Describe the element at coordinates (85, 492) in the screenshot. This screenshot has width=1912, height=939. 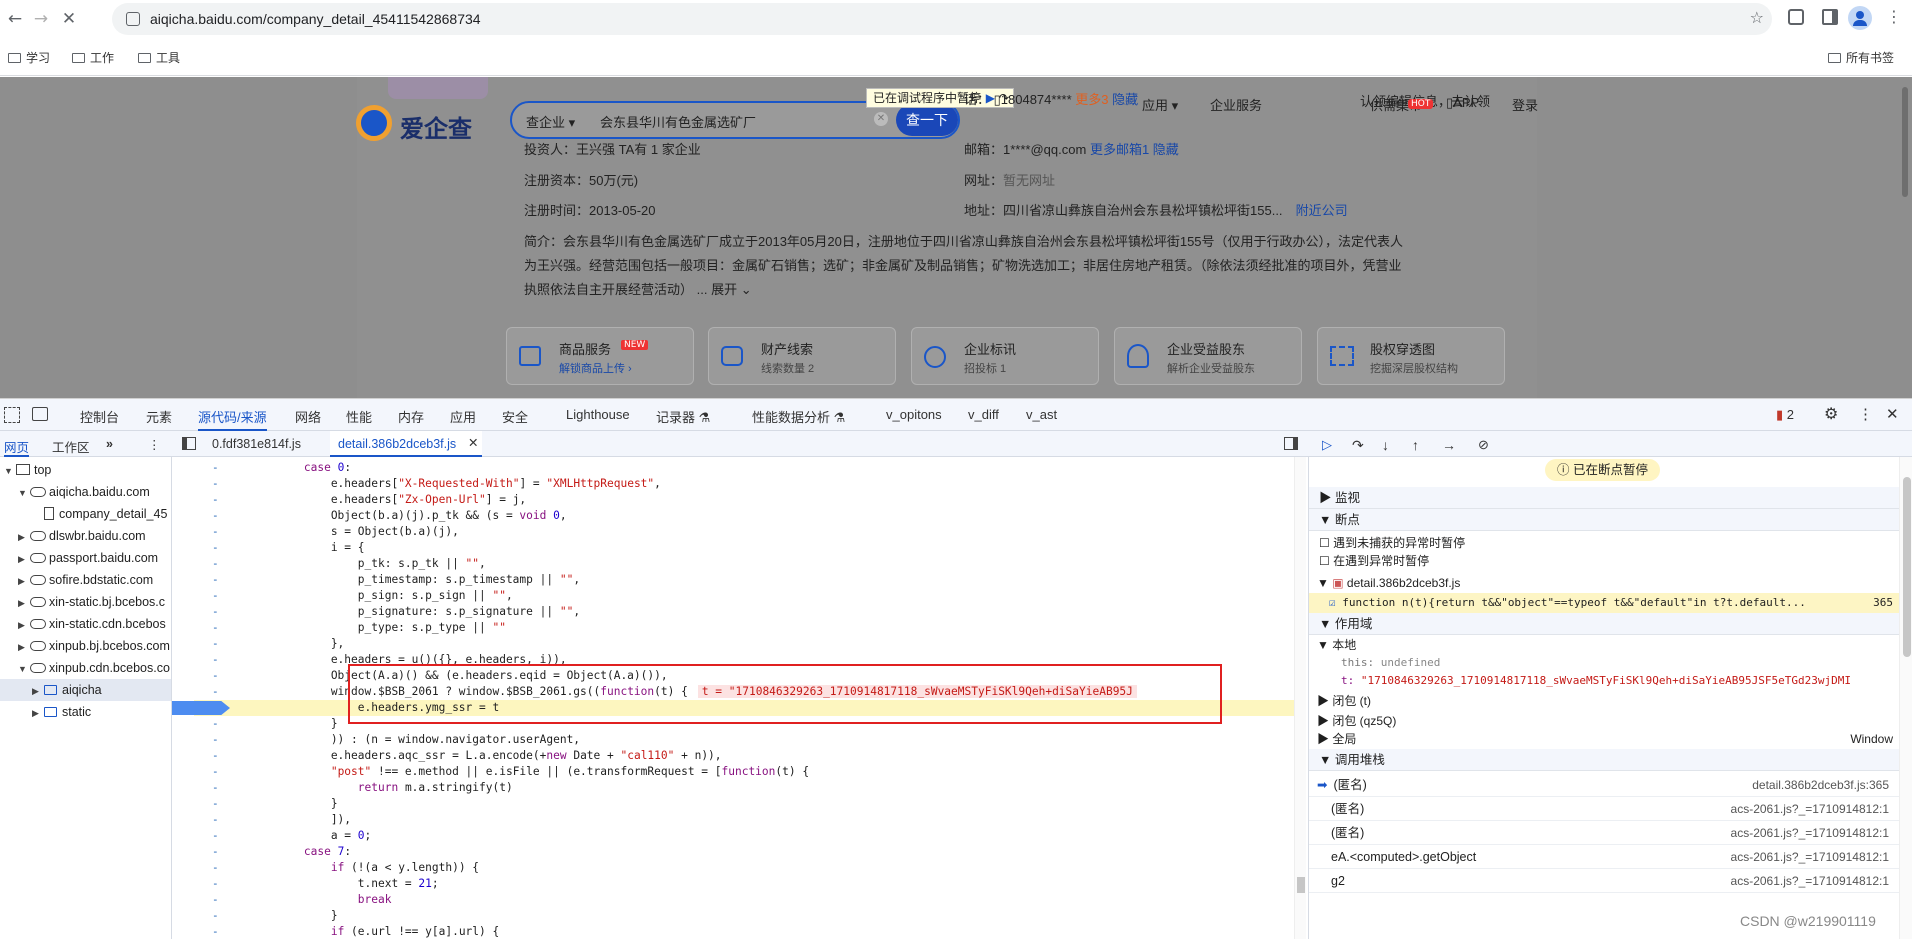
I see `tree-item: ▼ aiqicha.baidu.com` at that location.